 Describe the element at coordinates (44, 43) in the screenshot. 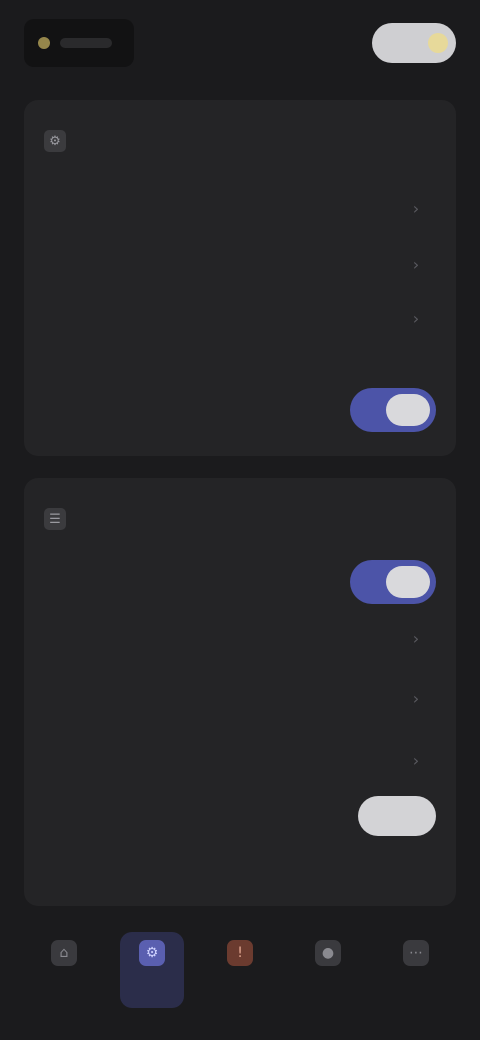

I see `logo-dot-icon` at that location.